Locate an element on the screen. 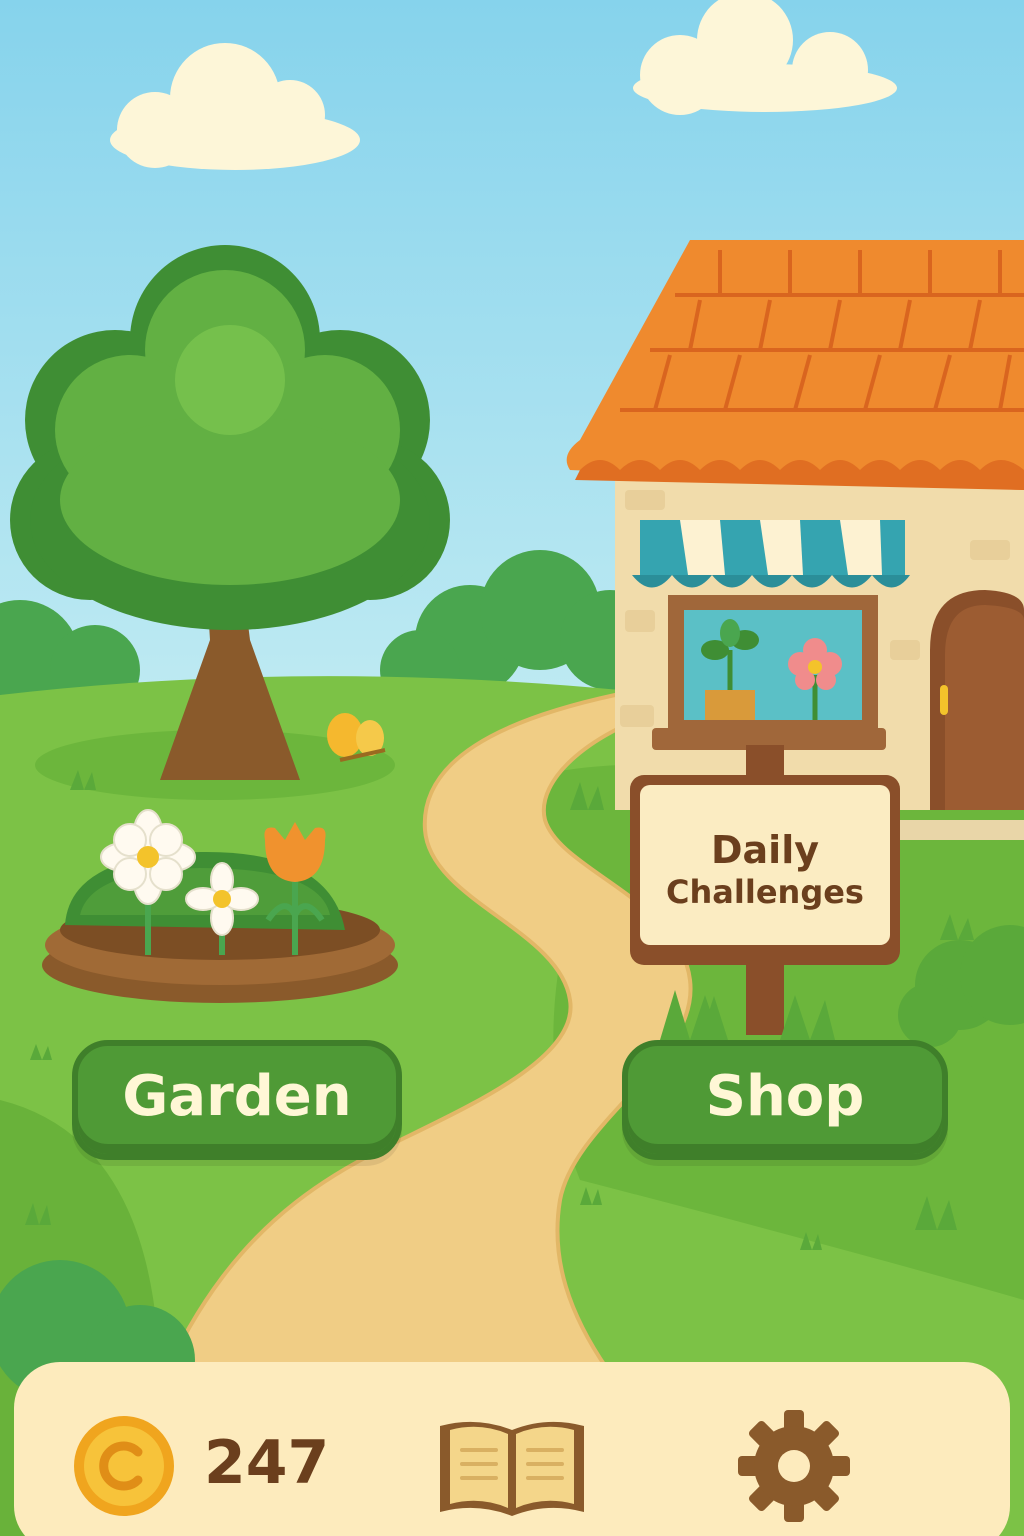 This screenshot has width=1024, height=1536. coin-icon is located at coordinates (124, 1466).